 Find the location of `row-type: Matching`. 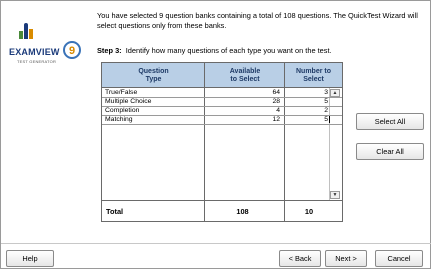

row-type: Matching is located at coordinates (119, 119).